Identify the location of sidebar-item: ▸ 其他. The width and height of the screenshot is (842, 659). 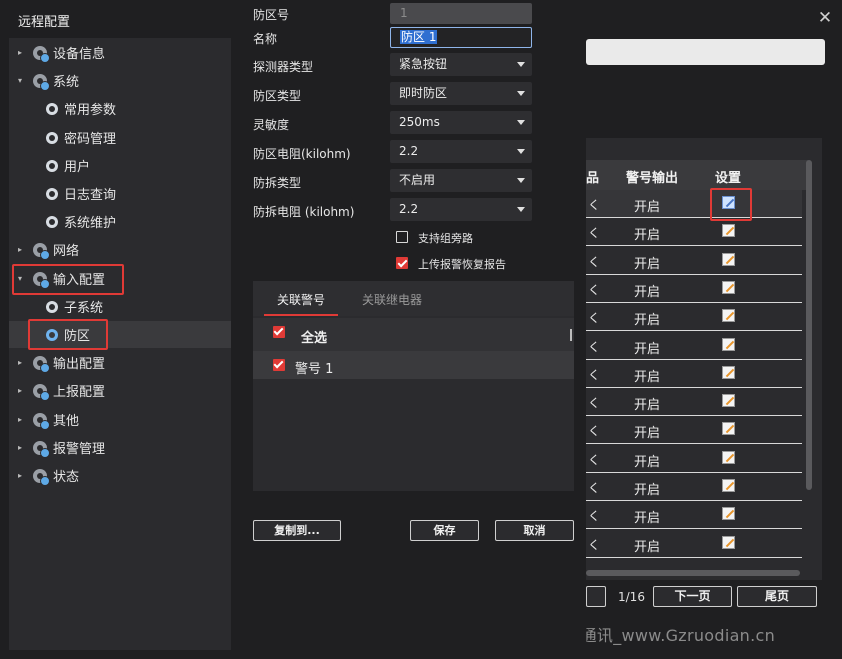
(120, 419).